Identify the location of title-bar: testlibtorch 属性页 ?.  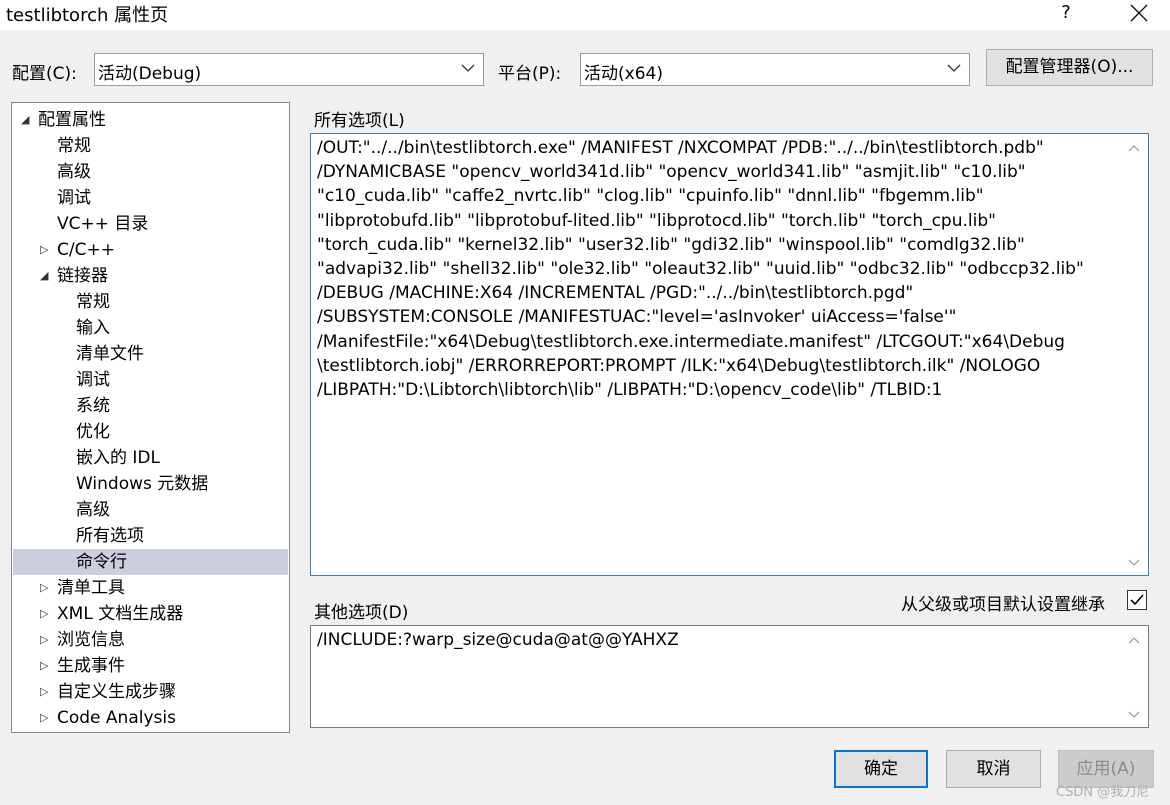
(585, 15).